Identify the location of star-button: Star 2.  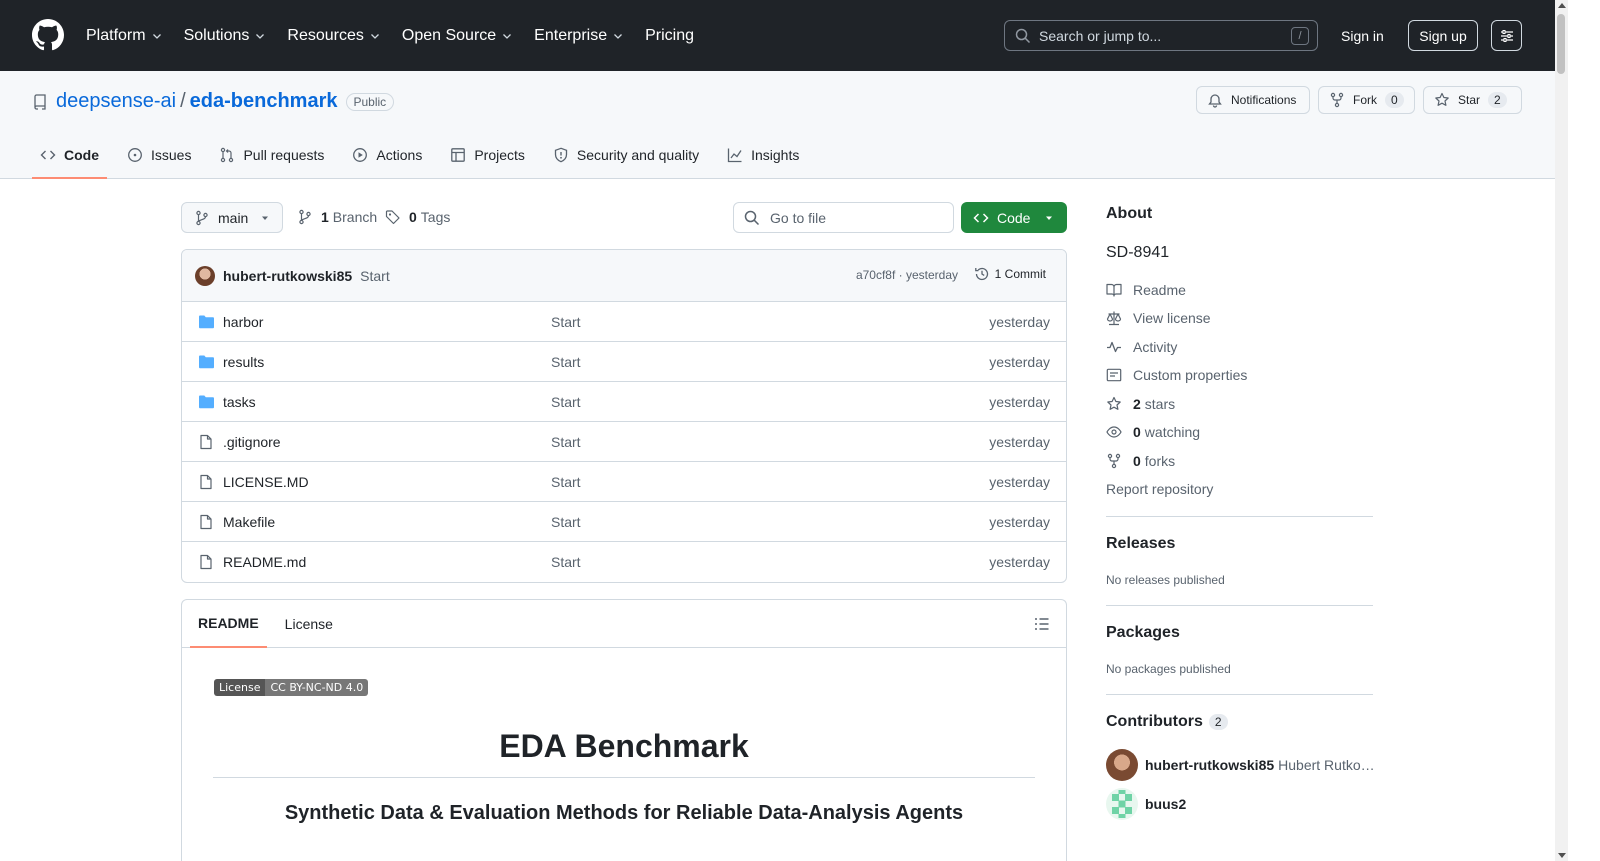
(1472, 100).